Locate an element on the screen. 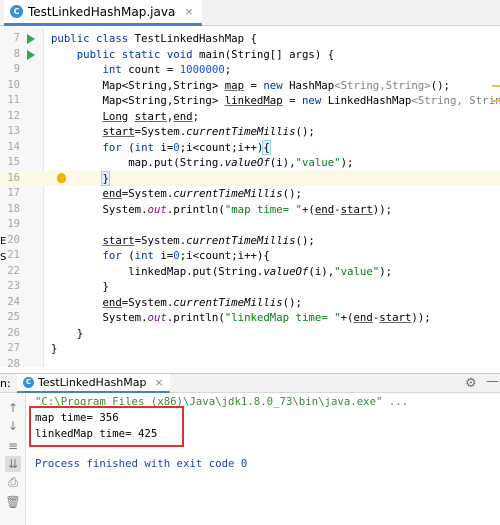  editor-tab-title: TestLinkedHashMap.java is located at coordinates (102, 11).